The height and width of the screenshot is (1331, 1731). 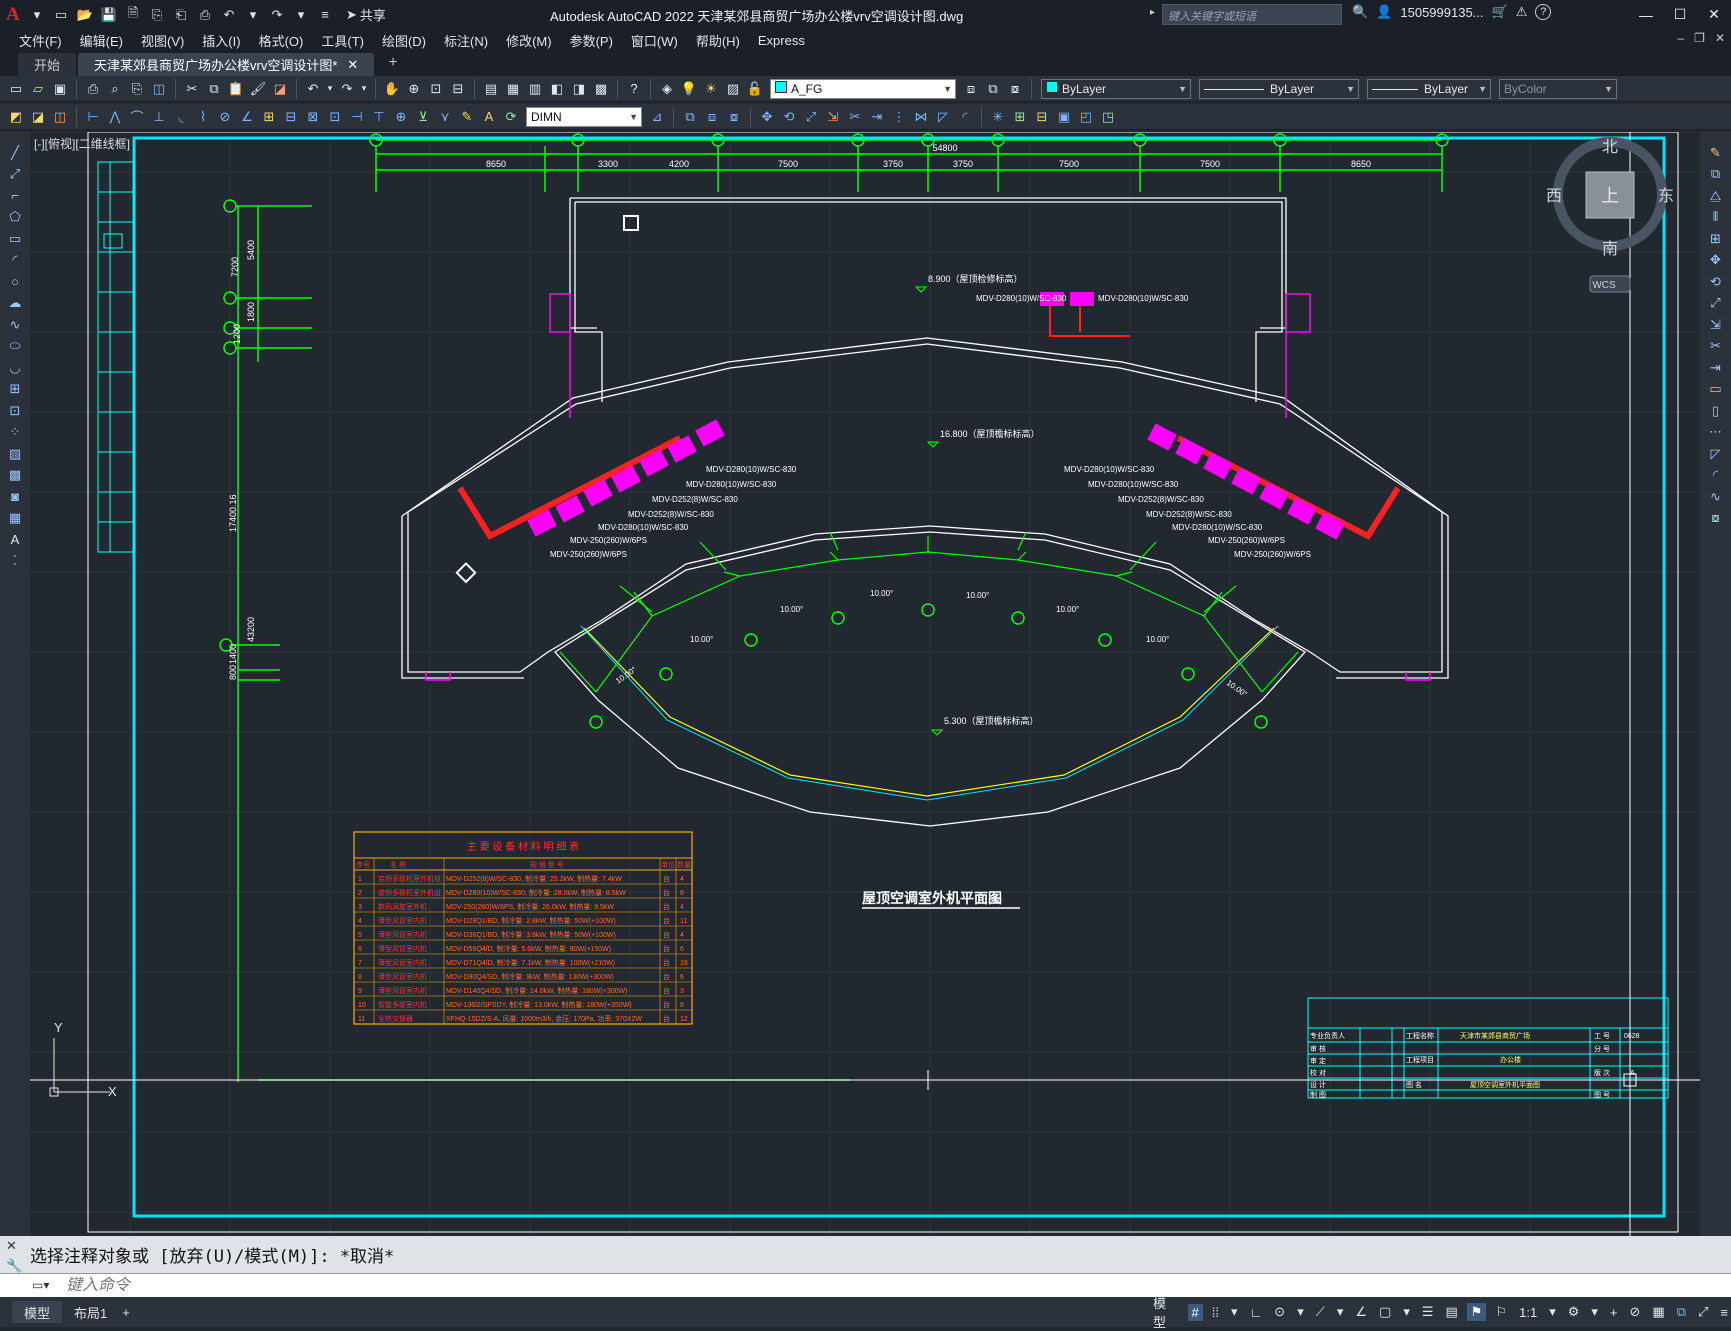 I want to click on viewcube-east: 东, so click(x=1666, y=196).